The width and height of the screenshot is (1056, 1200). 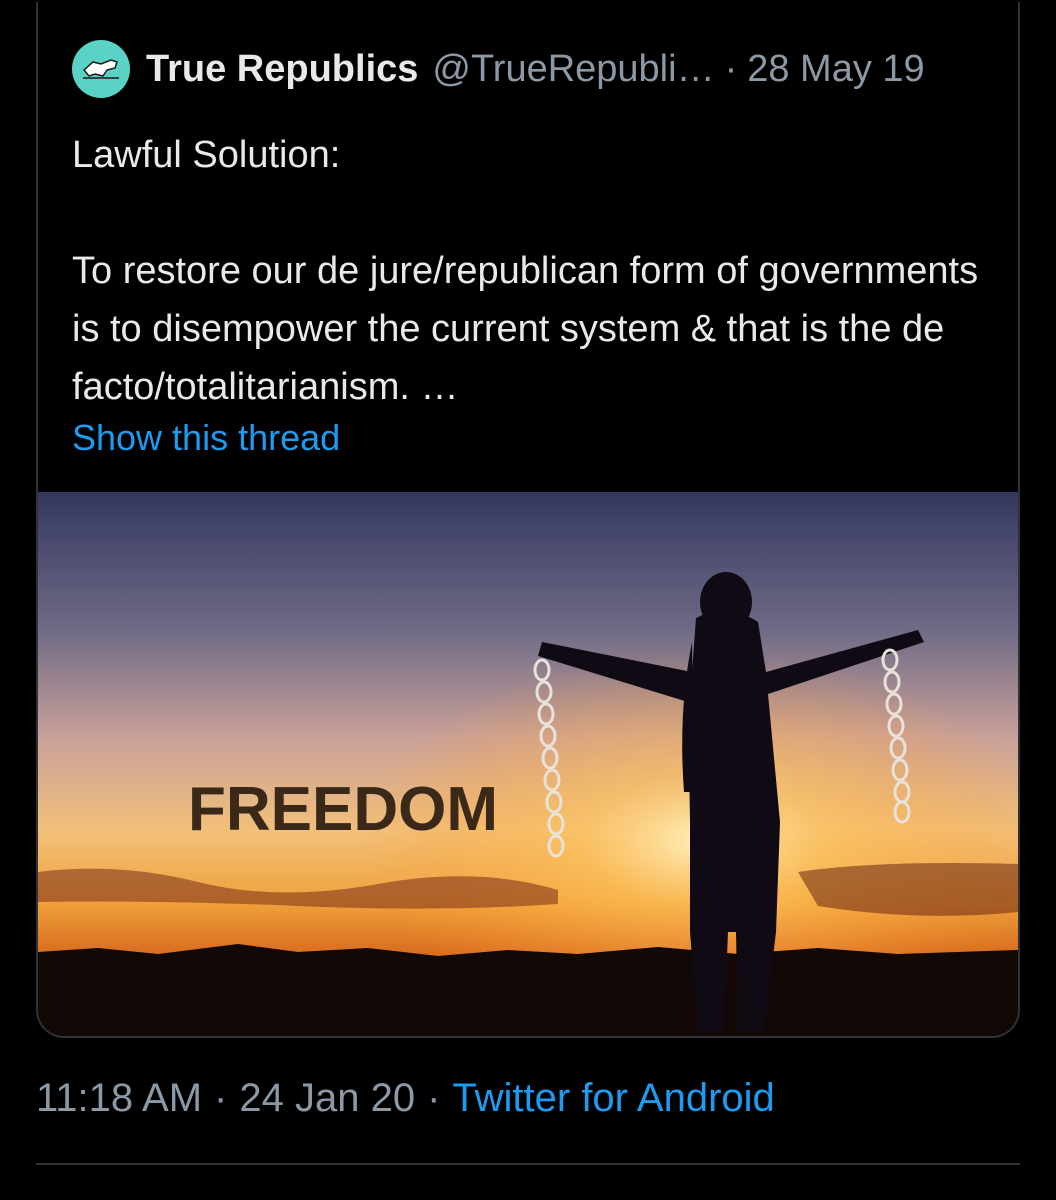 What do you see at coordinates (327, 1098) in the screenshot?
I see `tweet-date: 24 Jan 20` at bounding box center [327, 1098].